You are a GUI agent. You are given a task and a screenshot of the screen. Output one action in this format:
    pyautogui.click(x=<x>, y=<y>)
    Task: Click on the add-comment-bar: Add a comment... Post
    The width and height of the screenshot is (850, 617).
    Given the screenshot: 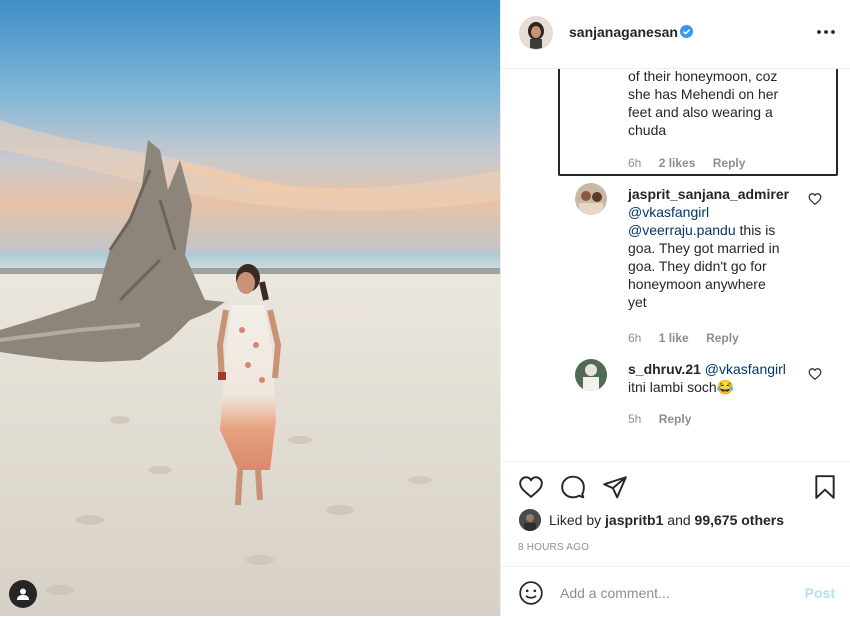 What is the action you would take?
    pyautogui.click(x=675, y=591)
    